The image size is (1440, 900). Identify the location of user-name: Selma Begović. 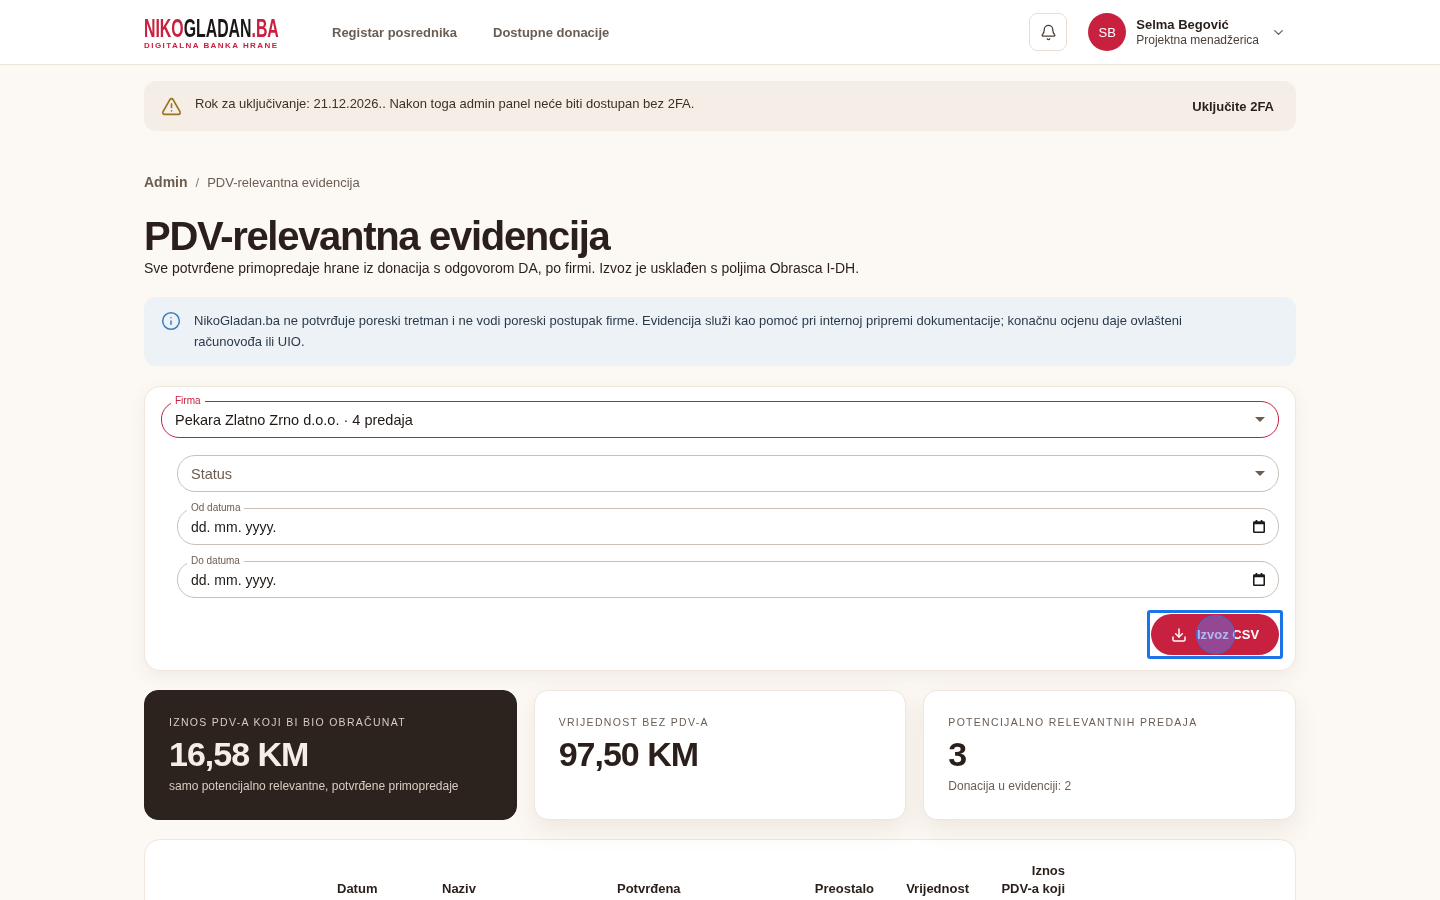
(1182, 24).